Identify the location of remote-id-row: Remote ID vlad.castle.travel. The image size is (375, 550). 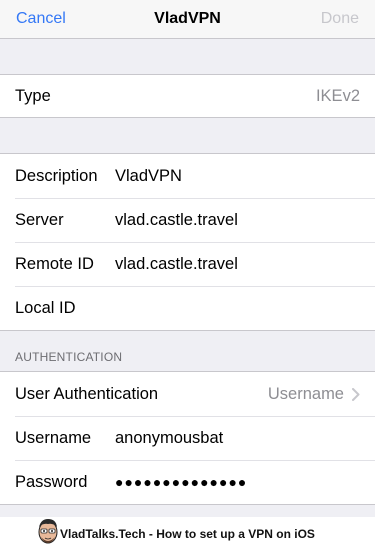
(187, 264).